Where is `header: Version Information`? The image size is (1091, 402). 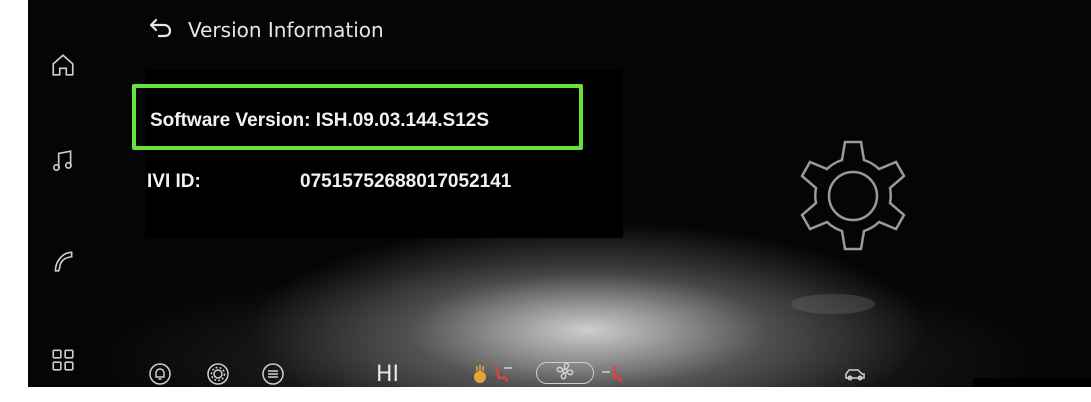
header: Version Information is located at coordinates (265, 30).